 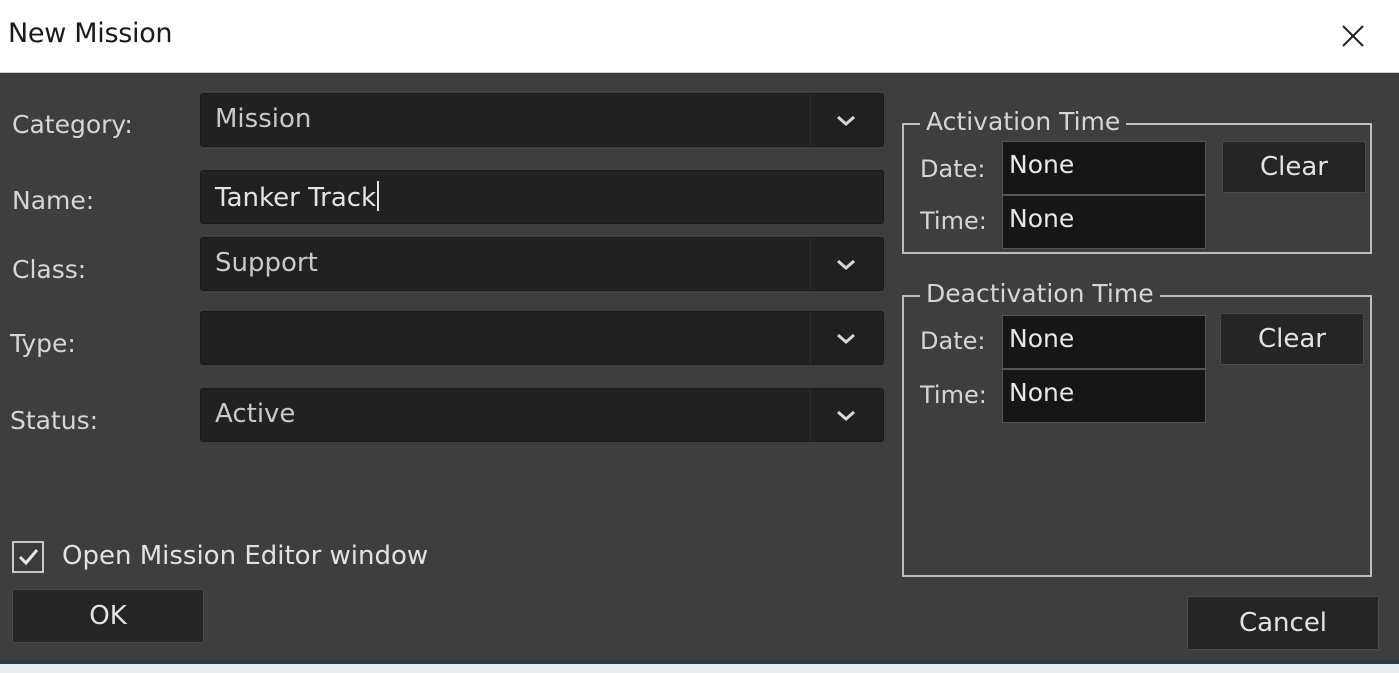 I want to click on activation-time-field: None, so click(x=1104, y=222).